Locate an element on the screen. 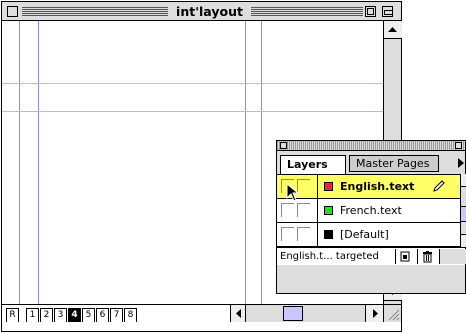  zoom-box-button is located at coordinates (370, 11).